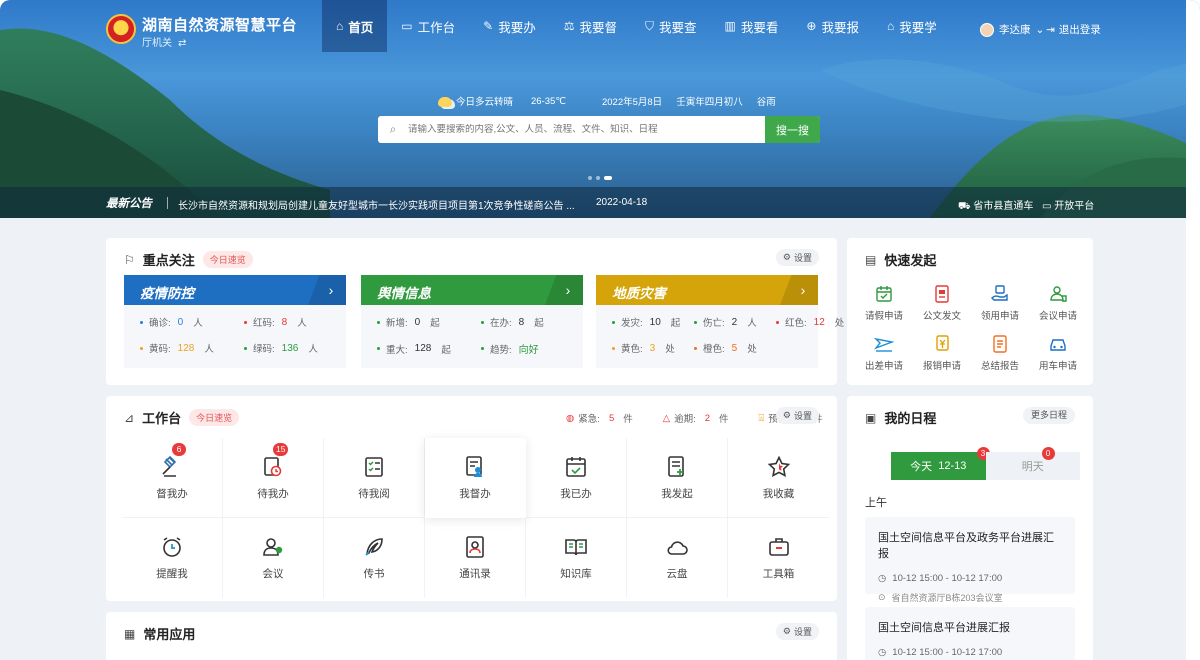  What do you see at coordinates (1012, 29) in the screenshot?
I see `user-menu: 李达康 ⌄` at bounding box center [1012, 29].